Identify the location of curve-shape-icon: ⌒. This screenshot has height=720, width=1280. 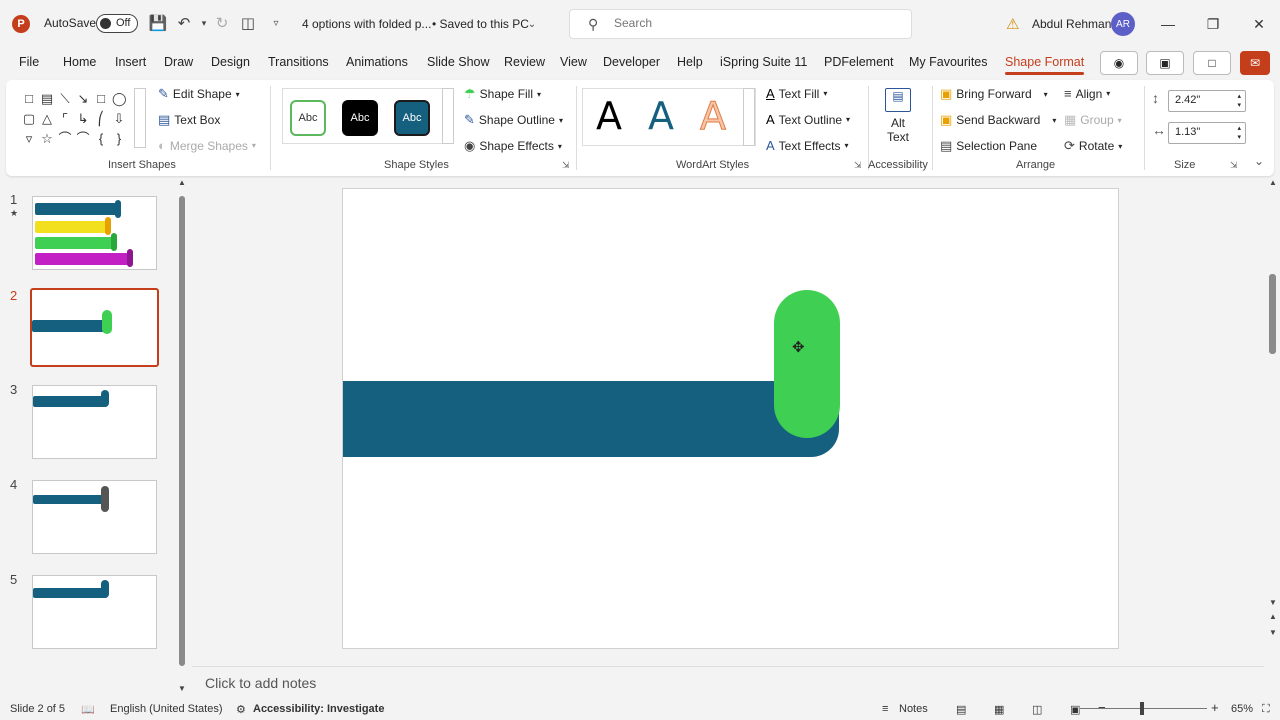
(65, 139).